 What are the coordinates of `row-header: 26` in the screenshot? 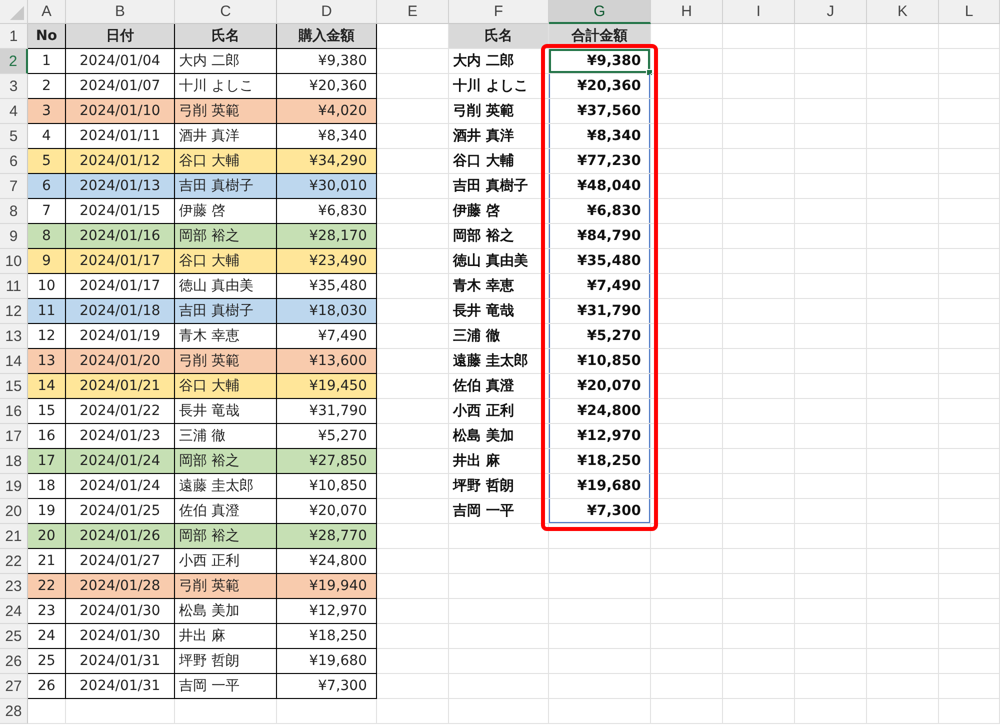 It's located at (14, 661).